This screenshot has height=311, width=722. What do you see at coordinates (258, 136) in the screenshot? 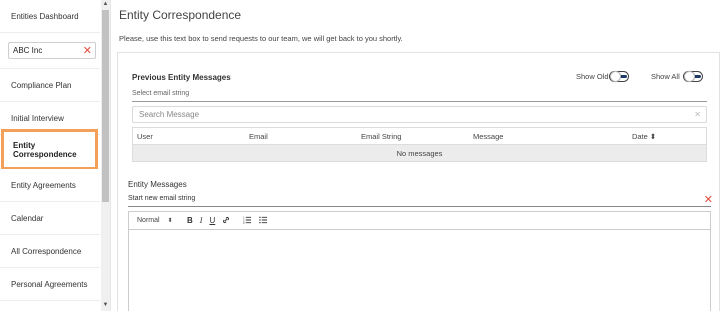
I see `column-header-email: Email` at bounding box center [258, 136].